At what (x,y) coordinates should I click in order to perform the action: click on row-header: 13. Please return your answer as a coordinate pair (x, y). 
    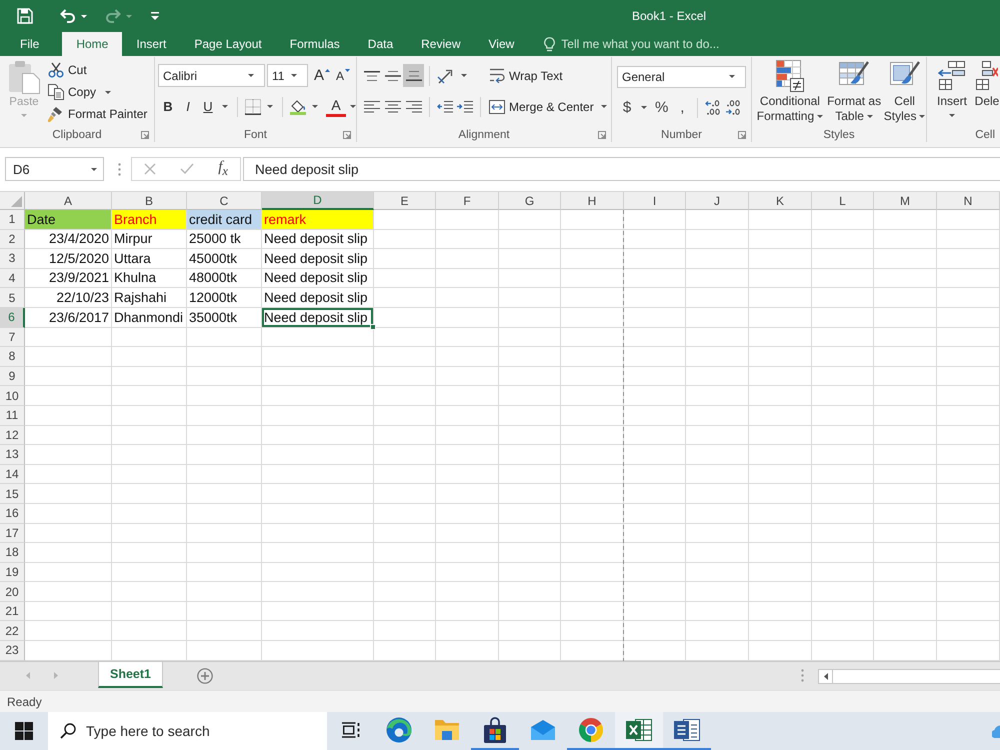
    Looking at the image, I should click on (12, 455).